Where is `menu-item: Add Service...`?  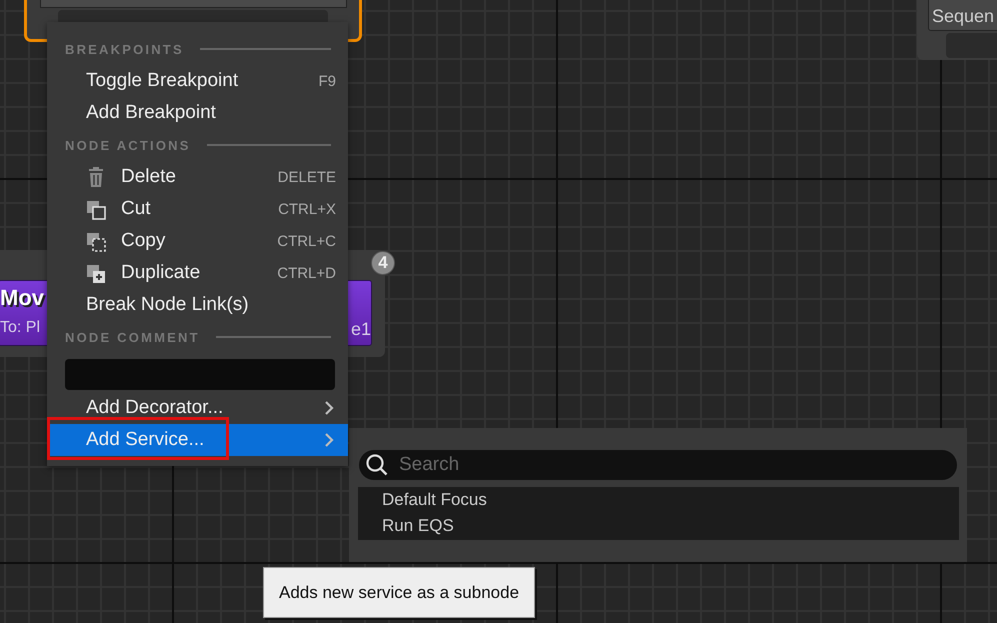
menu-item: Add Service... is located at coordinates (197, 440).